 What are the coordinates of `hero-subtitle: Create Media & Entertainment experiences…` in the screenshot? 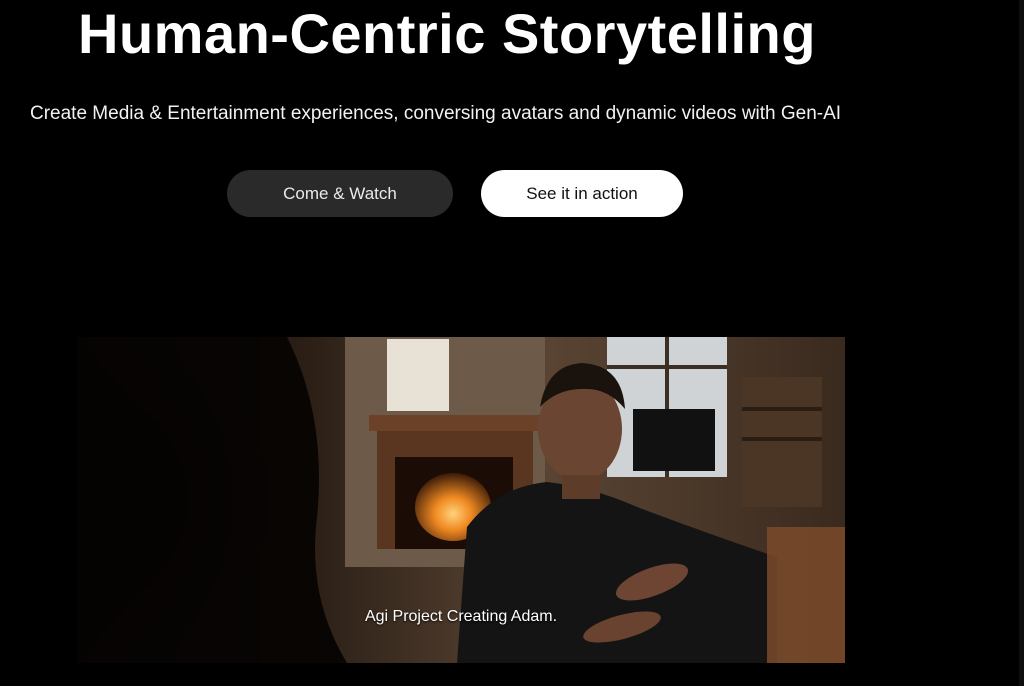 It's located at (436, 113).